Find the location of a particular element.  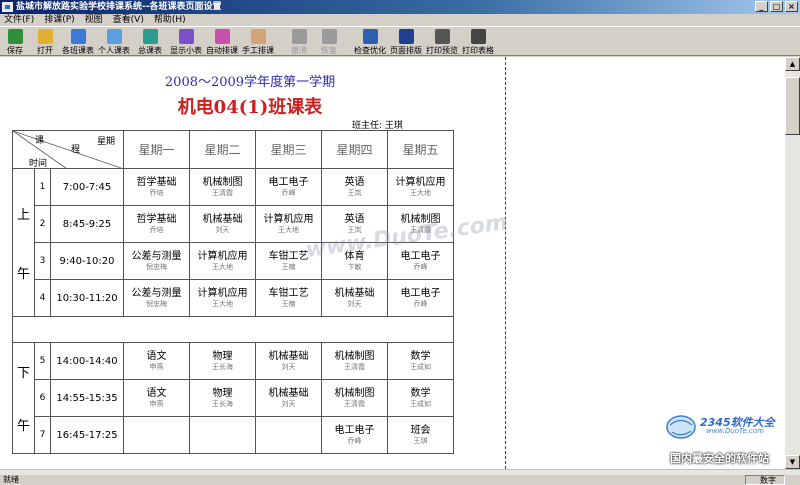

teacher-name: 王大地 is located at coordinates (420, 193).